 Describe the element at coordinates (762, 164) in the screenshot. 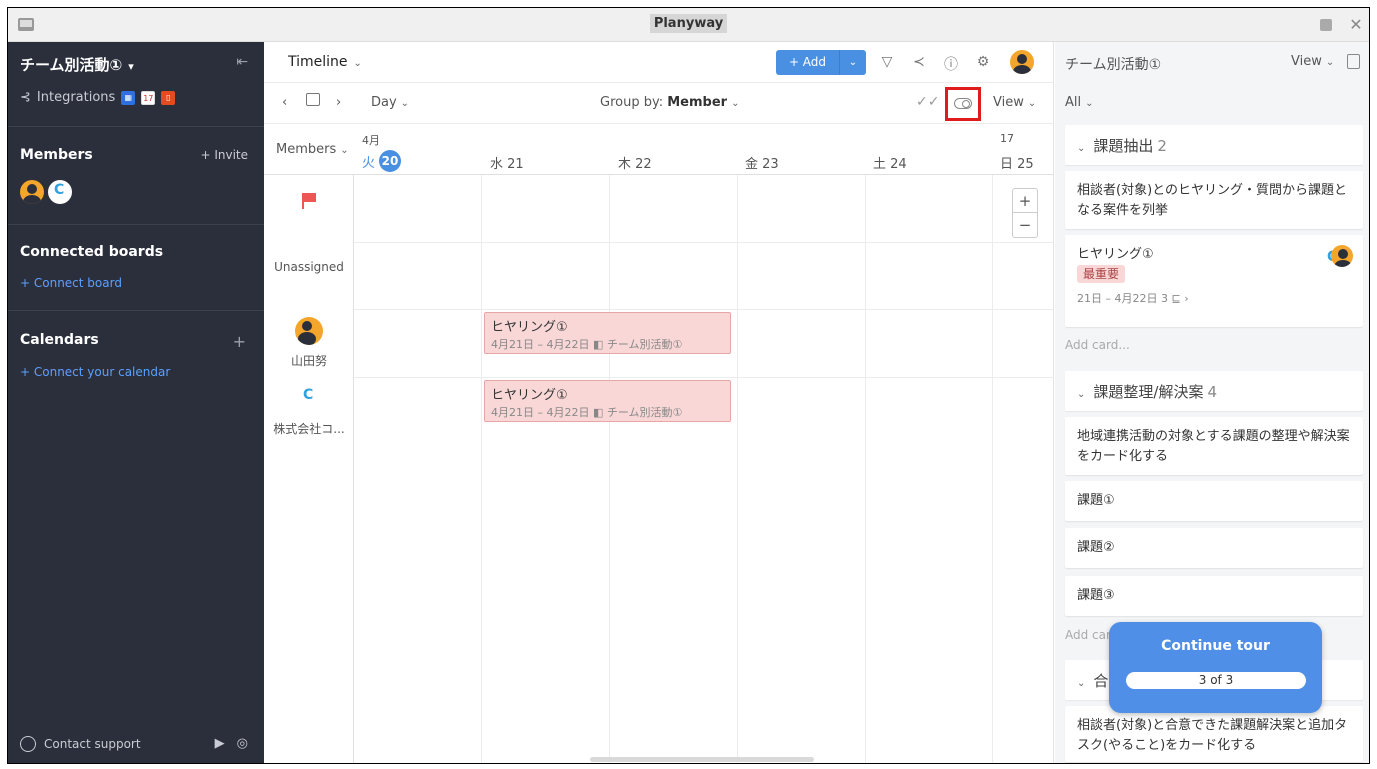

I see `day-header: 金 23` at that location.